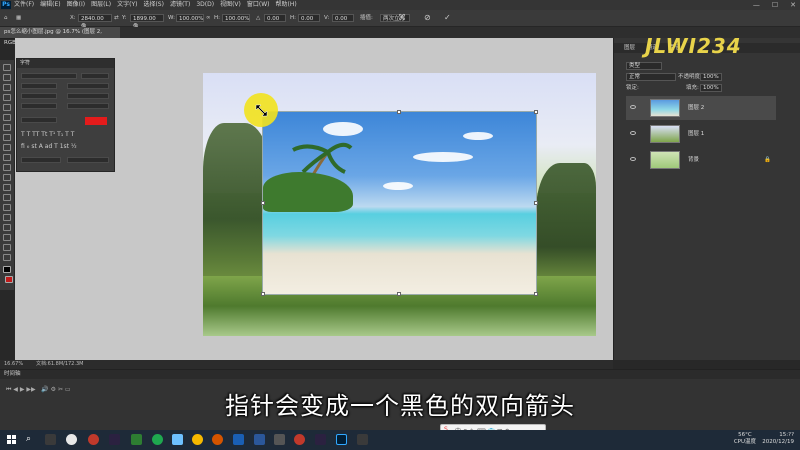 Image resolution: width=800 pixels, height=450 pixels. Describe the element at coordinates (711, 88) in the screenshot. I see `fill-field: 100%` at that location.